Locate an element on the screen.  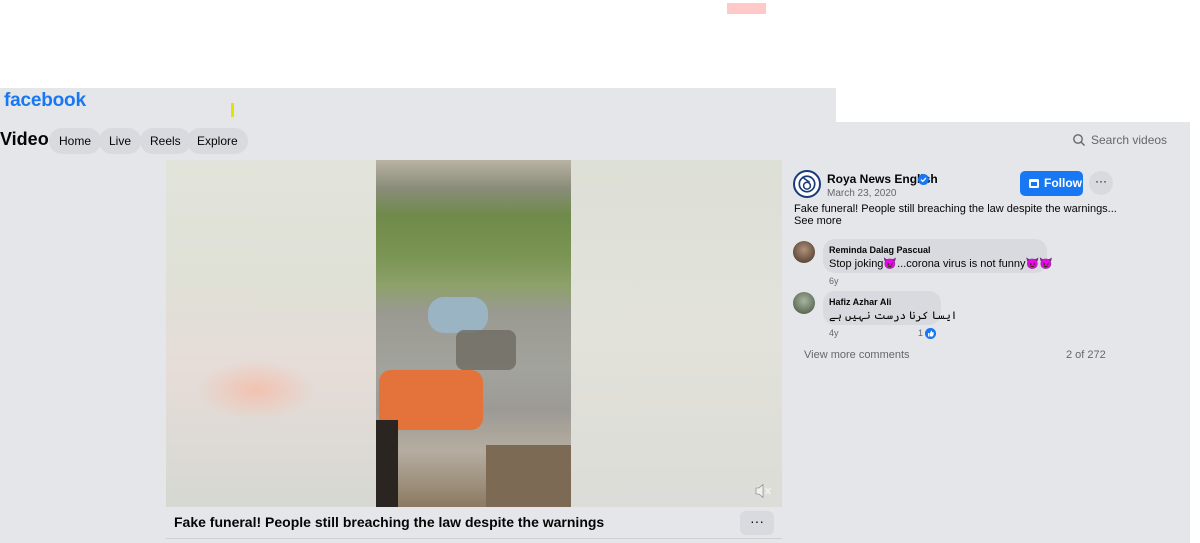
page-title: Video is located at coordinates (24, 139).